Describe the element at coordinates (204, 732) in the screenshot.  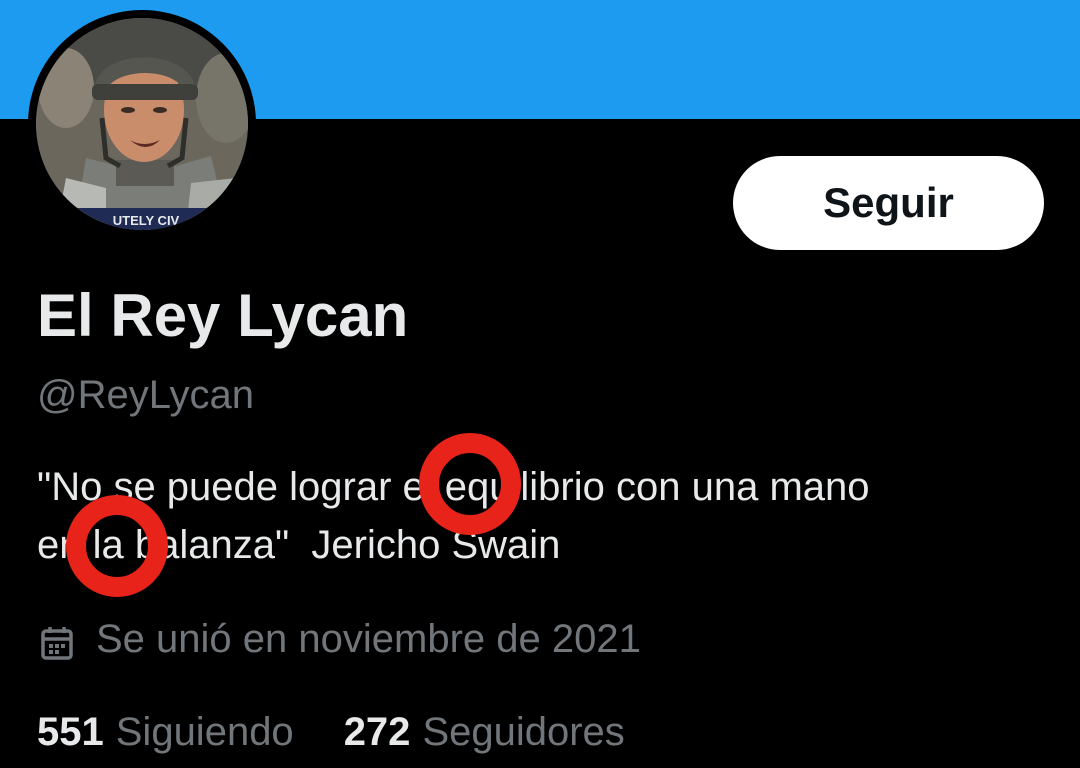
I see `following-label: Siguiendo` at that location.